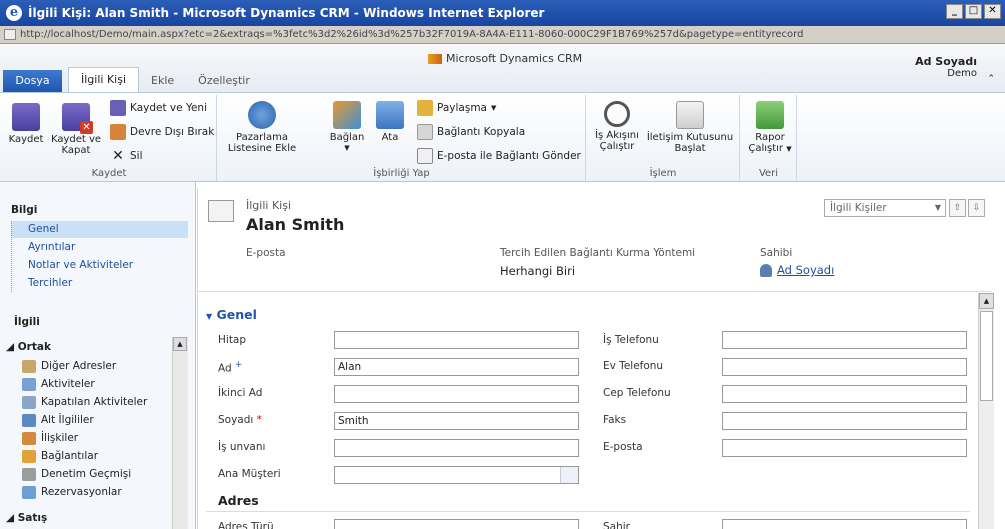  Describe the element at coordinates (81, 492) in the screenshot. I see `nav-sub-label: Rezervasyonlar` at that location.